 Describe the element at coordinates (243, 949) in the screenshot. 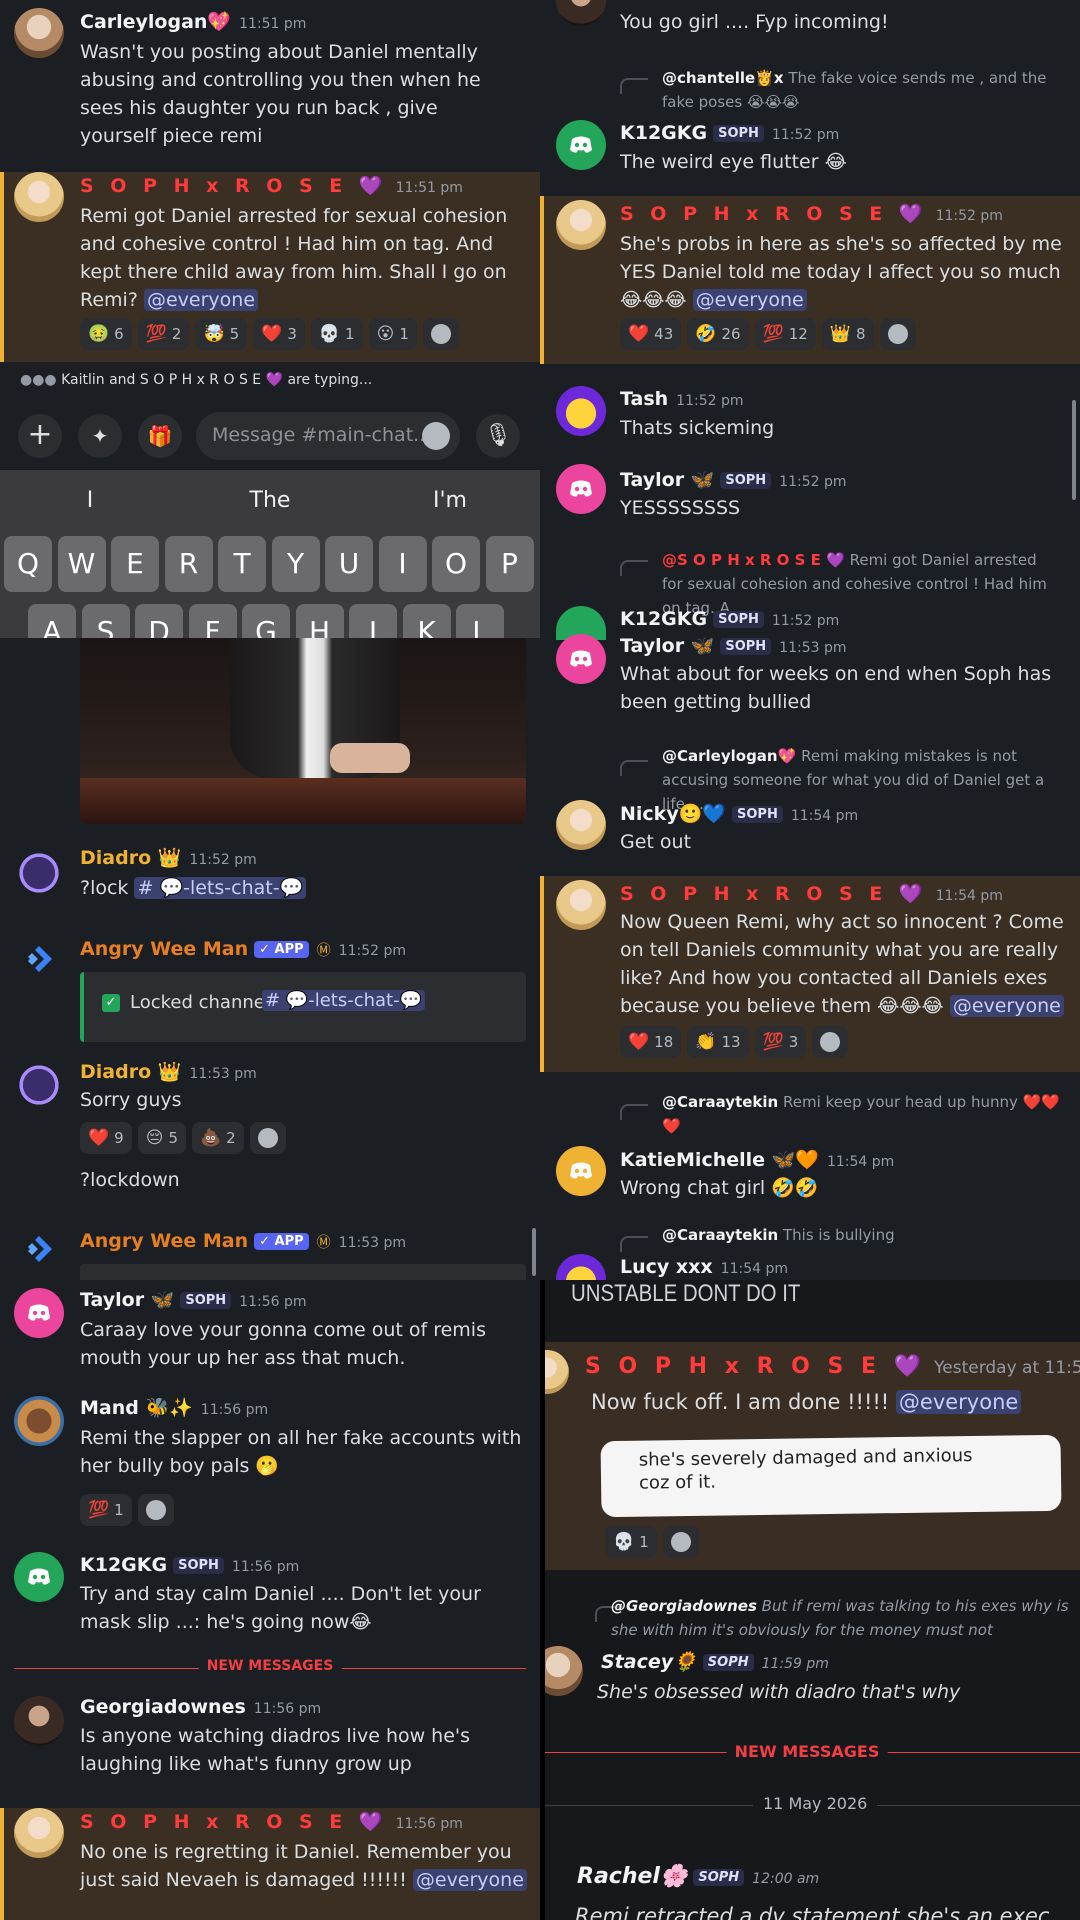

I see `username: Angry Wee Man ✓ APP Ⓜ 11:52 pm` at that location.